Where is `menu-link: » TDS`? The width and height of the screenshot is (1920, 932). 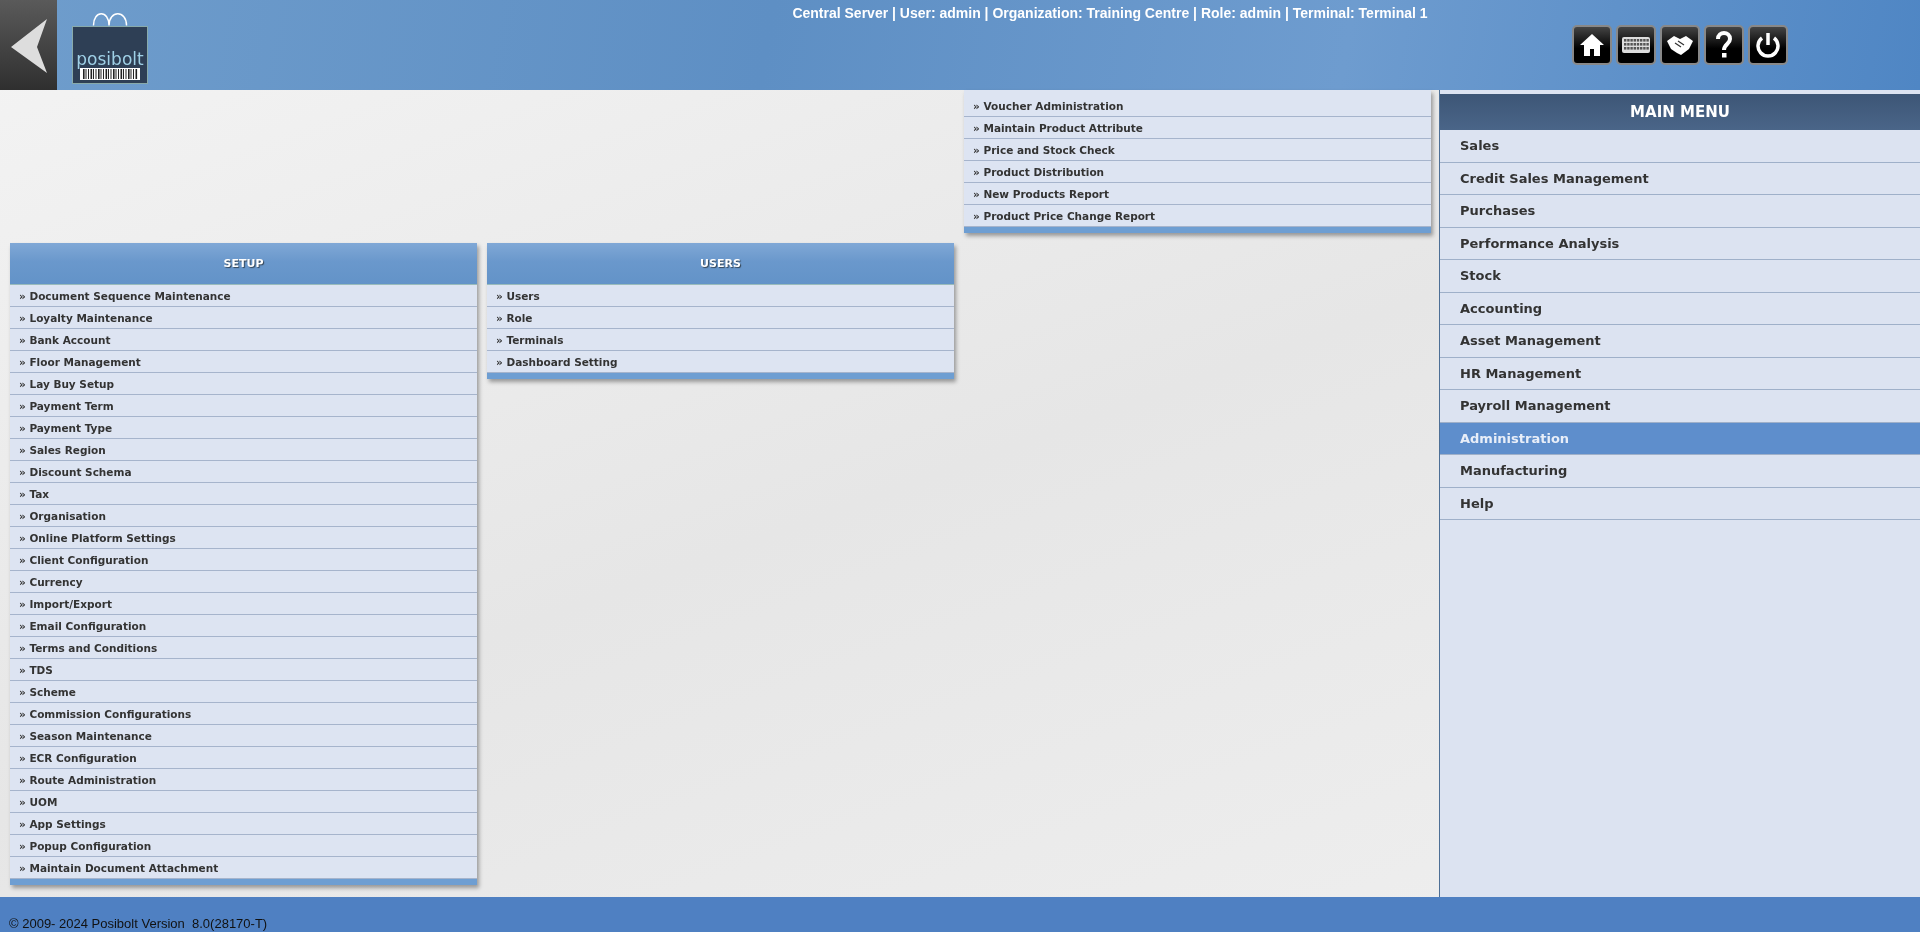
menu-link: » TDS is located at coordinates (243, 670).